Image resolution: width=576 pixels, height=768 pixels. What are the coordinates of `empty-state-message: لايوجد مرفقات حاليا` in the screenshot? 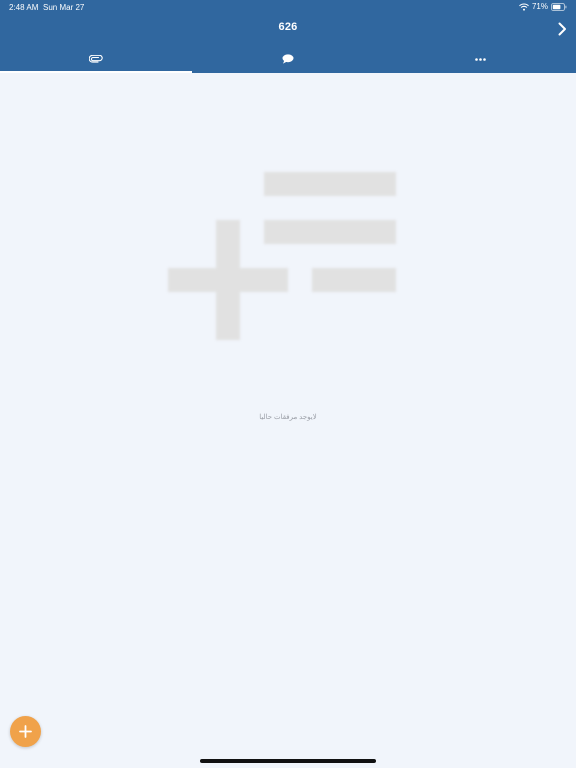 It's located at (288, 417).